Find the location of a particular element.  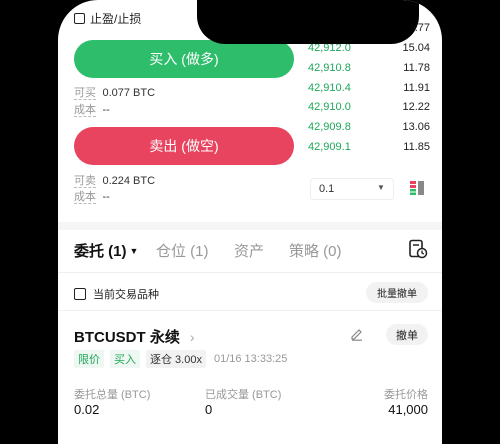

order-filled-value: 0 is located at coordinates (209, 409).